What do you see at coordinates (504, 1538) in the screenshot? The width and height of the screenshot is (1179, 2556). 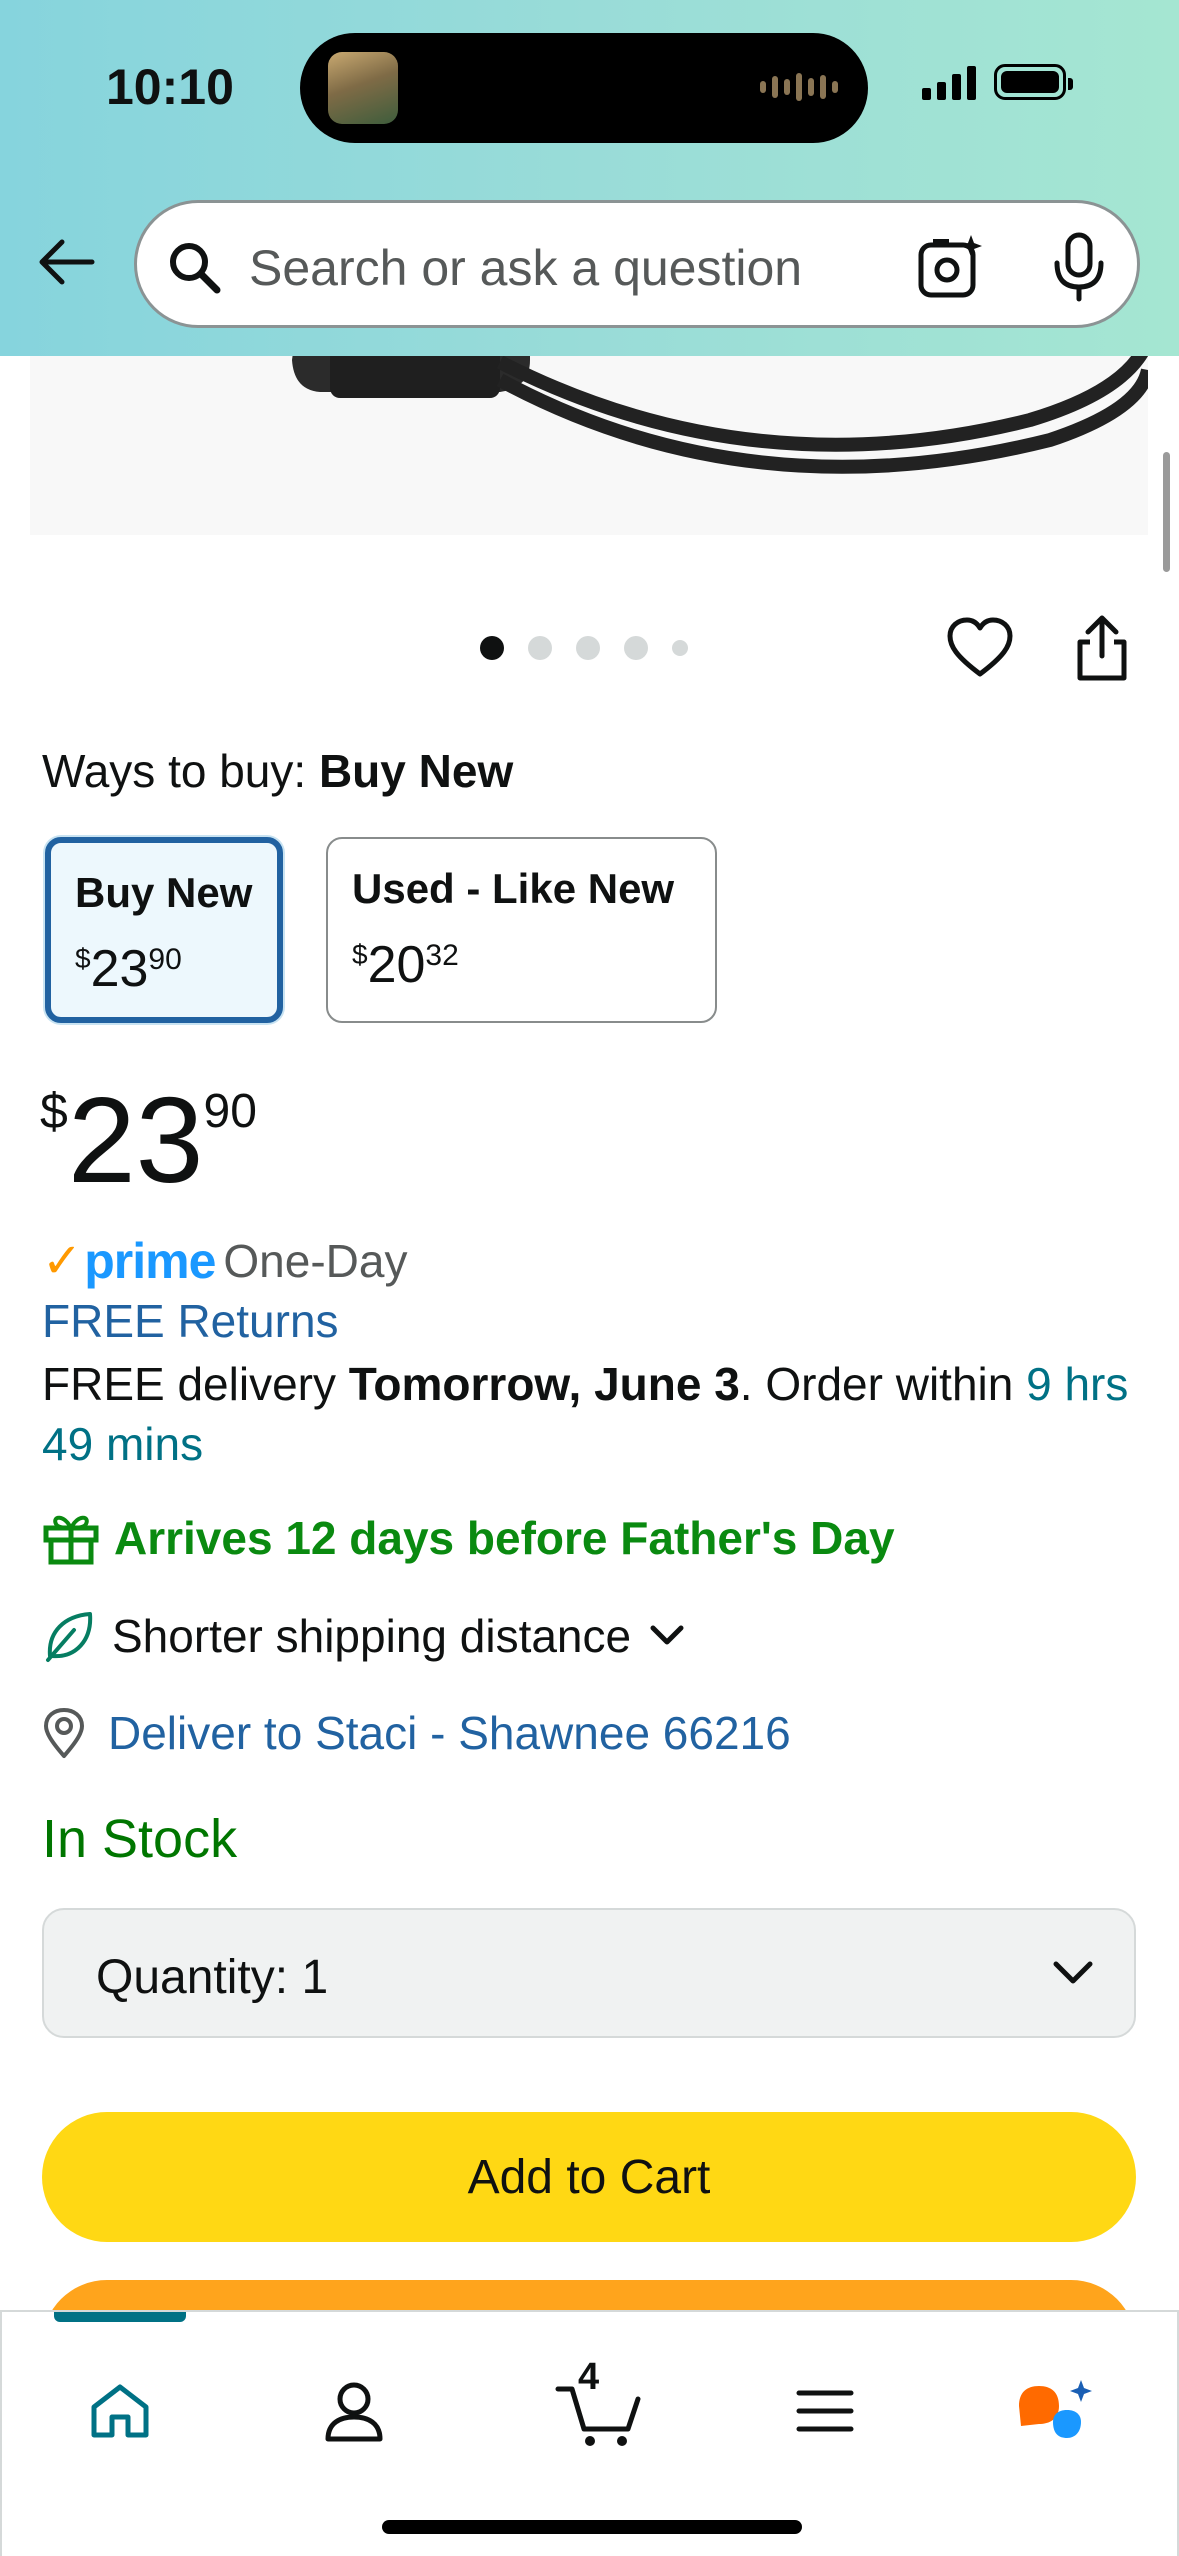 I see `gift-message: Arrives 12 days before Father's Day` at bounding box center [504, 1538].